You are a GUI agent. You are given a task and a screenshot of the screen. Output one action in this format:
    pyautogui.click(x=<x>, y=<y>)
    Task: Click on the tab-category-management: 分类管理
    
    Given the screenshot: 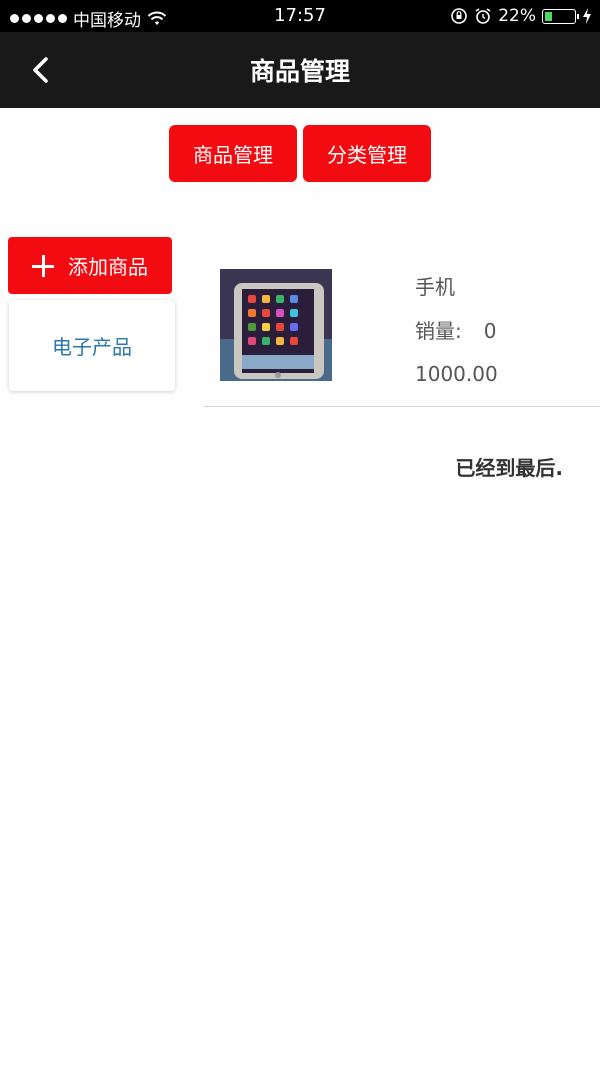 What is the action you would take?
    pyautogui.click(x=367, y=153)
    